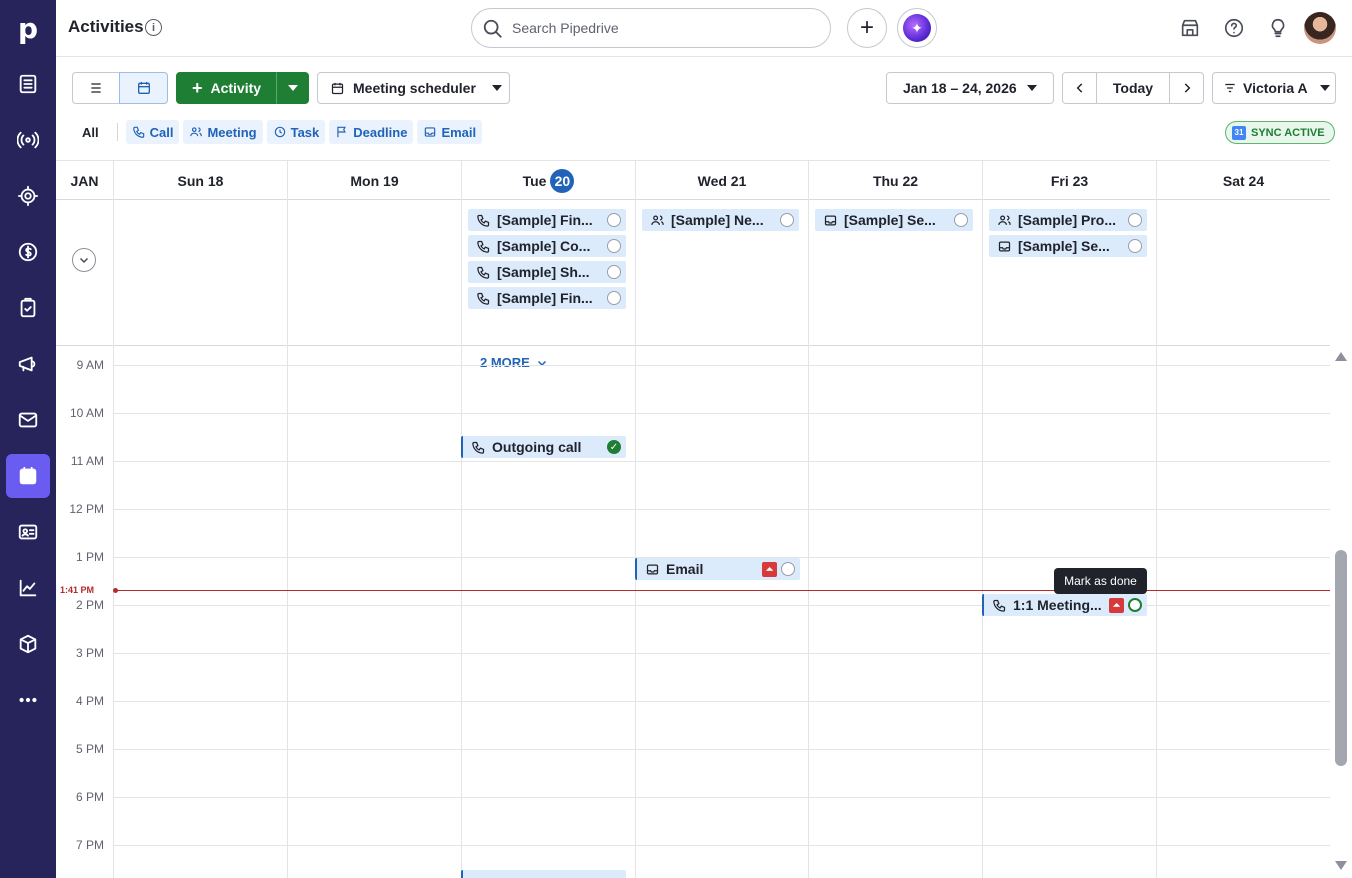 The height and width of the screenshot is (878, 1352). Describe the element at coordinates (90, 365) in the screenshot. I see `hour-label: 9 AM` at that location.